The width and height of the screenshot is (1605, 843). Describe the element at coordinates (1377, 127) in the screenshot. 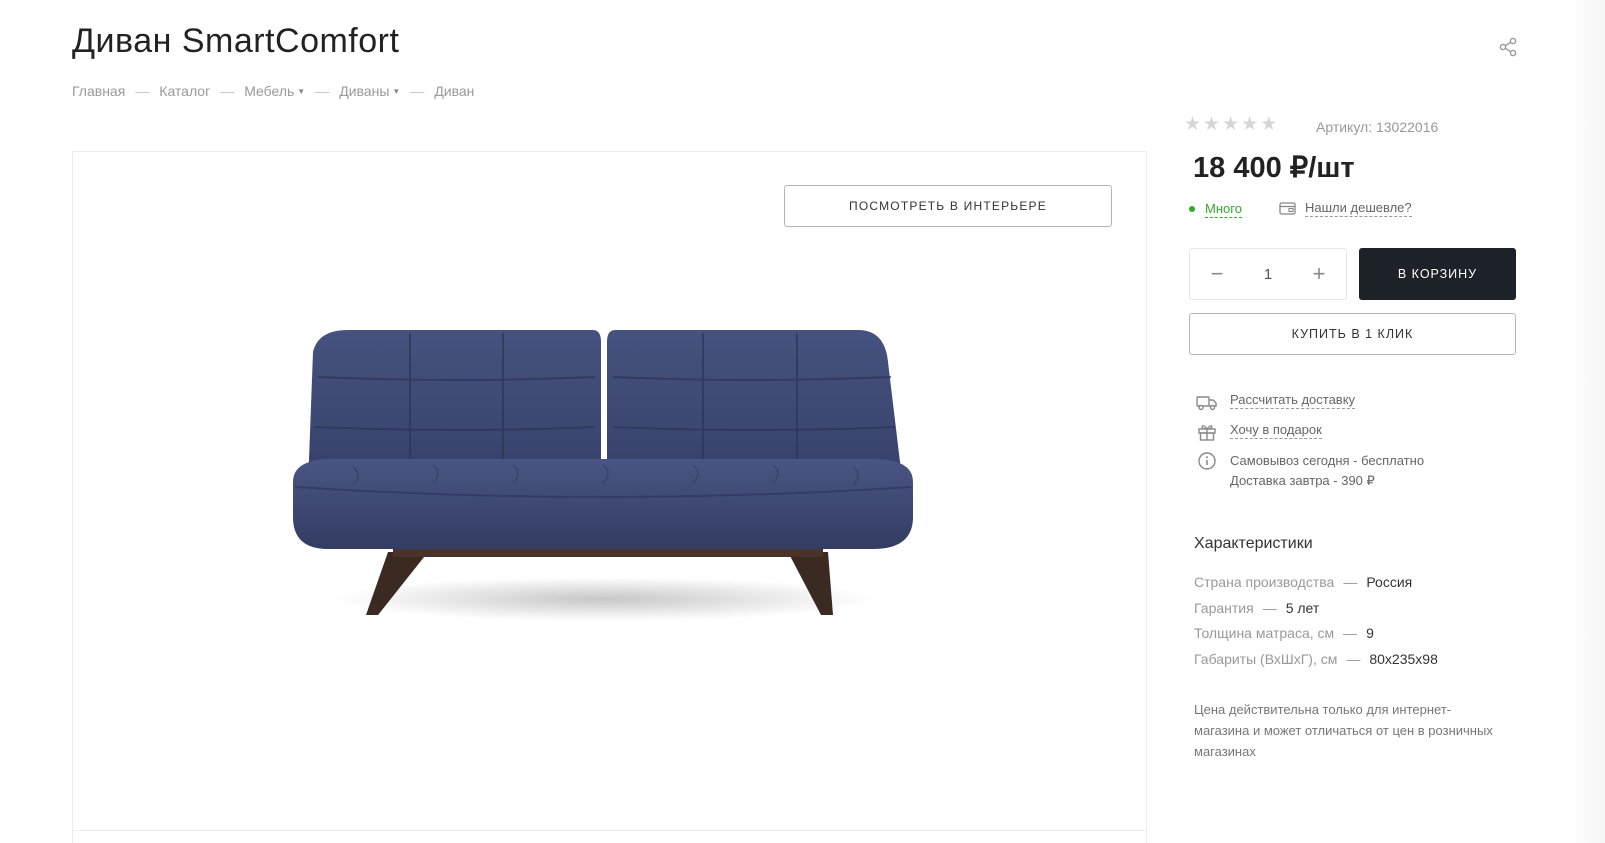

I see `product-sku: Артикул: 13022016` at that location.